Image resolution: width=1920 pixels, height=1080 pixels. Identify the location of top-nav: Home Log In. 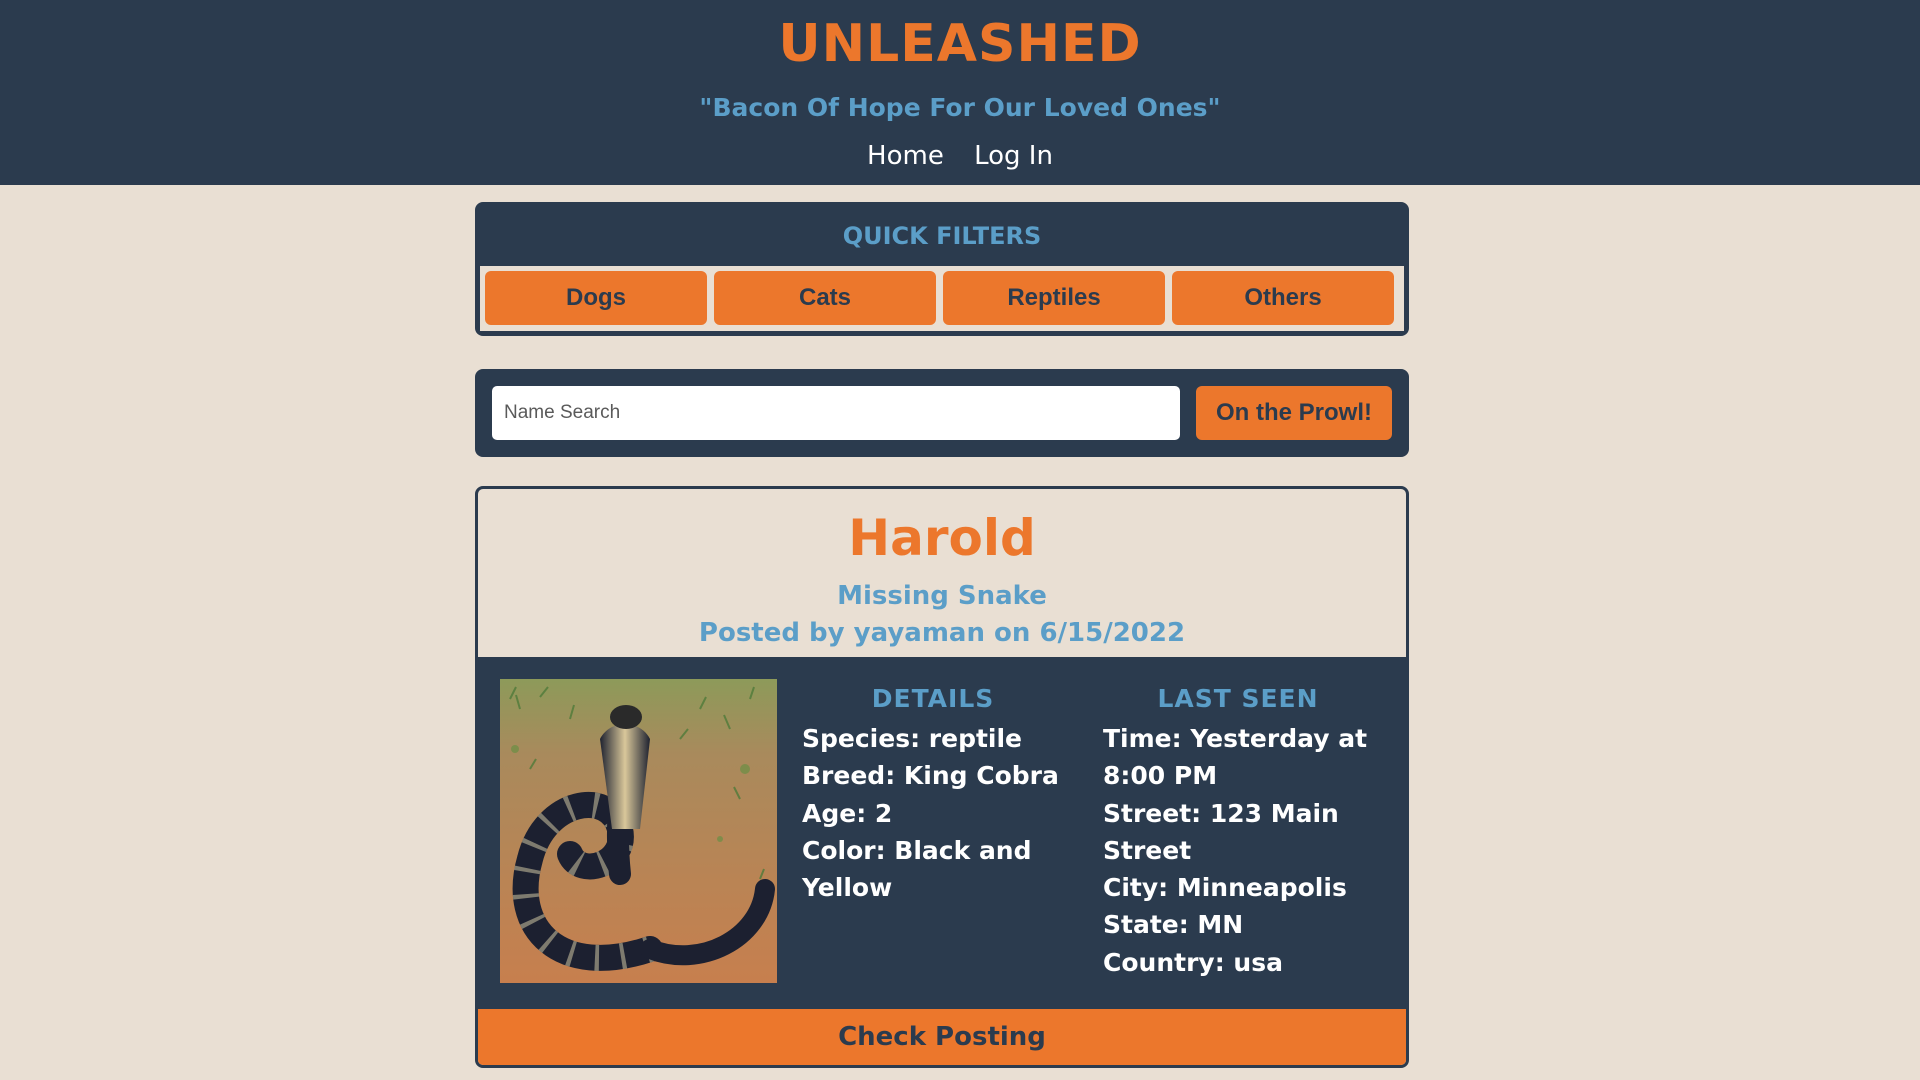
(960, 156).